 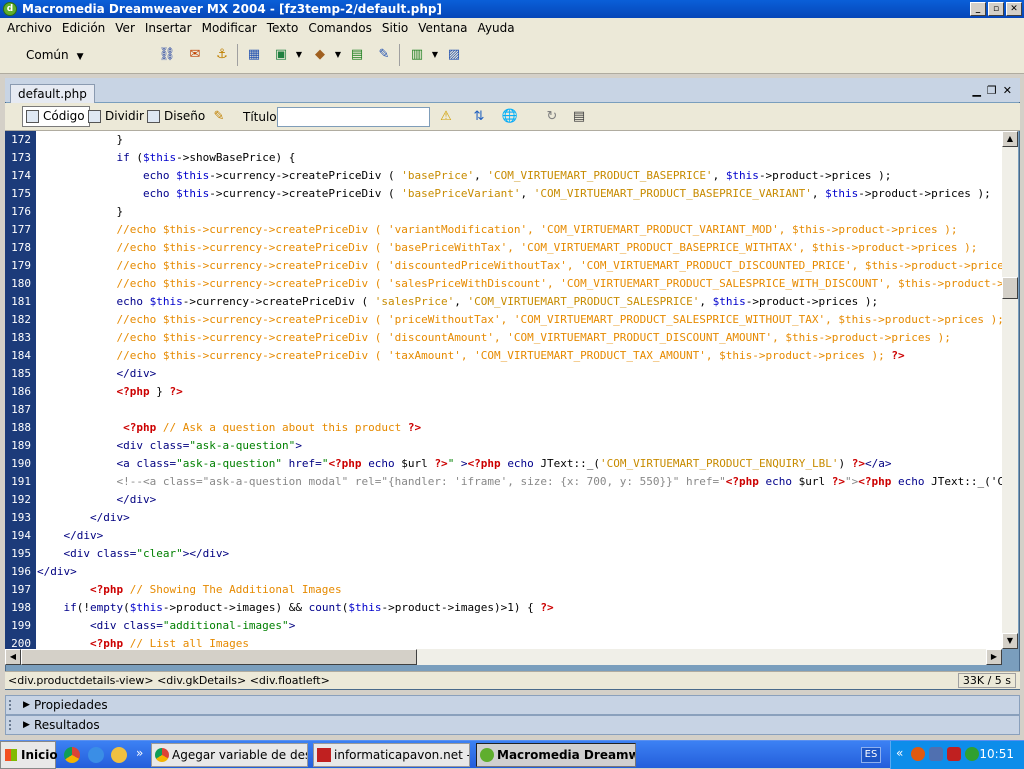 What do you see at coordinates (1010, 288) in the screenshot?
I see `vertical-scroll-thumb` at bounding box center [1010, 288].